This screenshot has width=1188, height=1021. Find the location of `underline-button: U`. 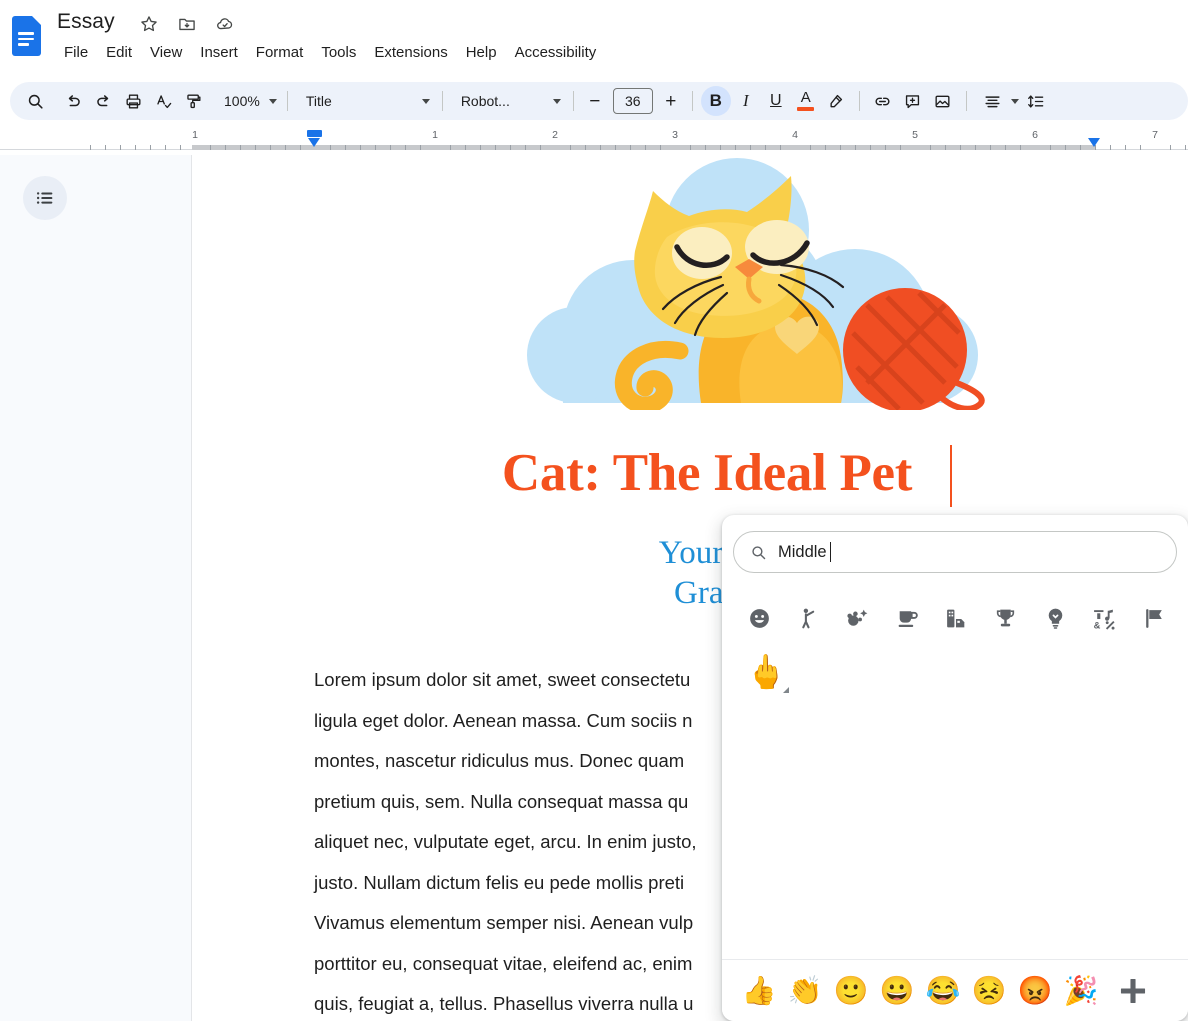

underline-button: U is located at coordinates (776, 101).